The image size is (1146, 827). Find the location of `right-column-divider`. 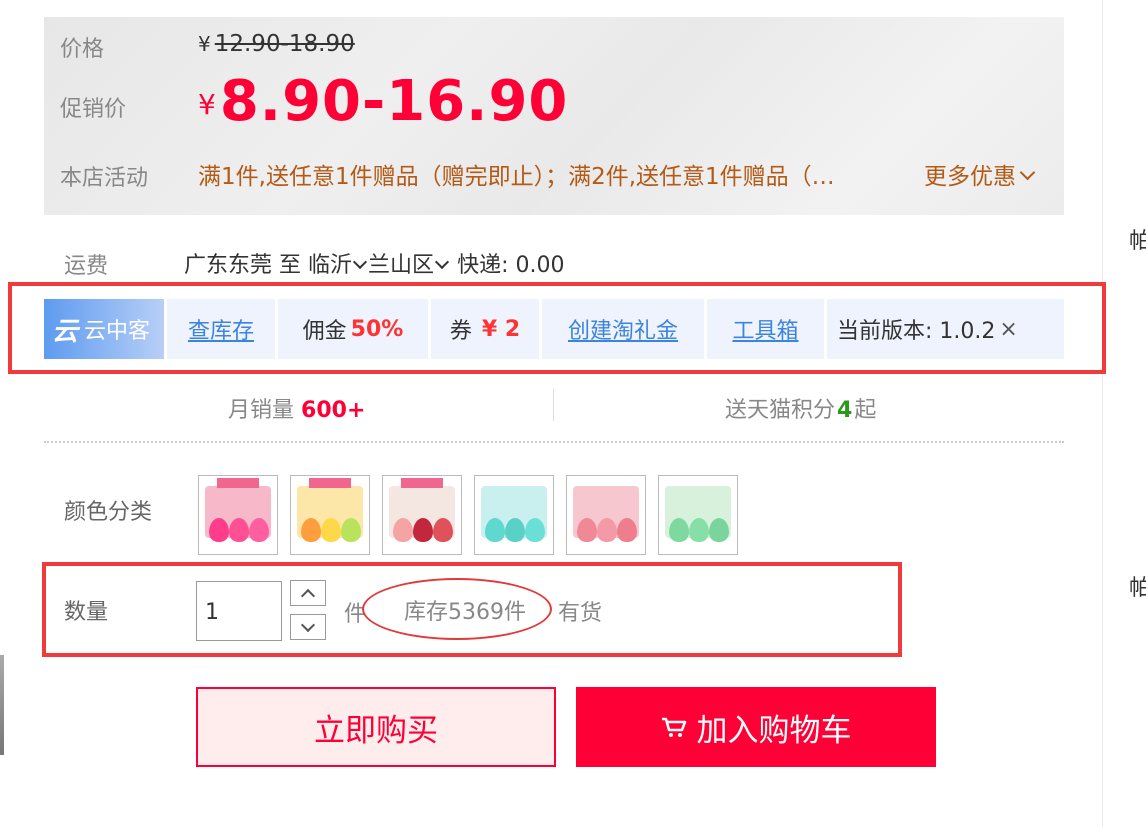

right-column-divider is located at coordinates (1102, 413).